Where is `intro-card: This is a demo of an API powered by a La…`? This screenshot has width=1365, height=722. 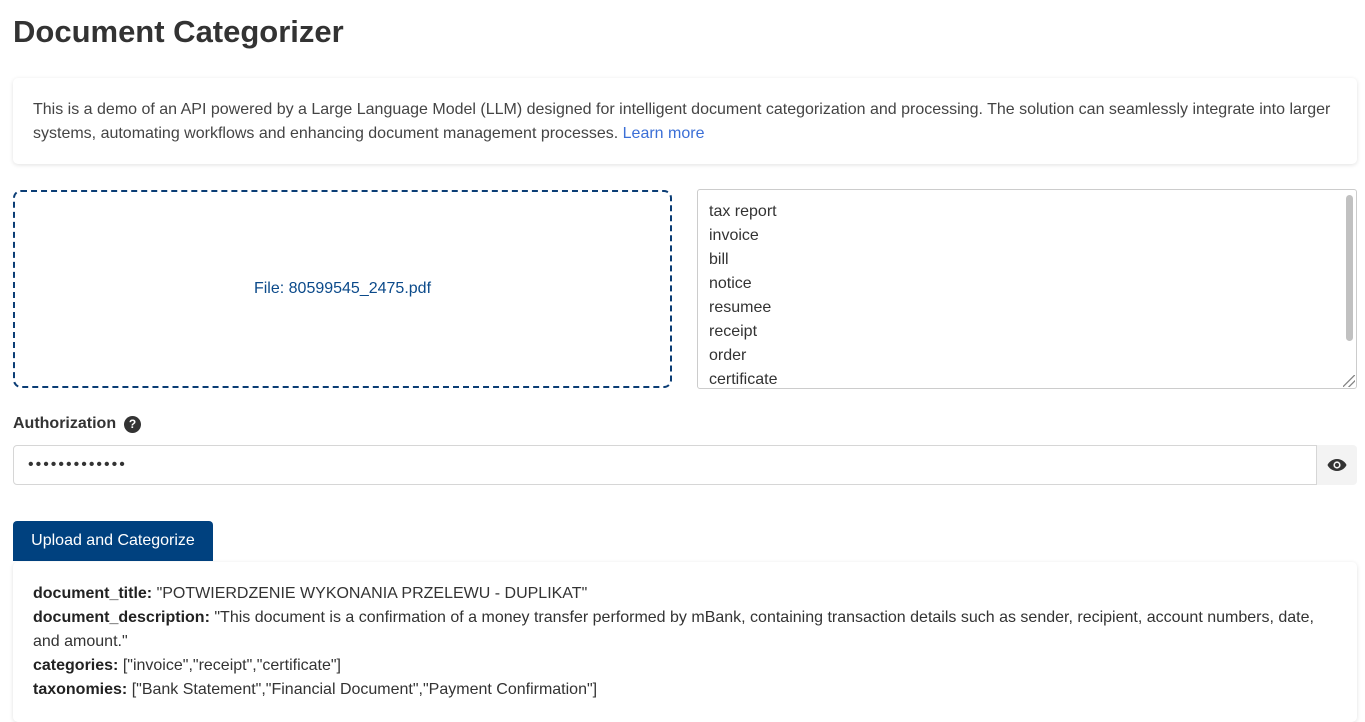 intro-card: This is a demo of an API powered by a La… is located at coordinates (685, 121).